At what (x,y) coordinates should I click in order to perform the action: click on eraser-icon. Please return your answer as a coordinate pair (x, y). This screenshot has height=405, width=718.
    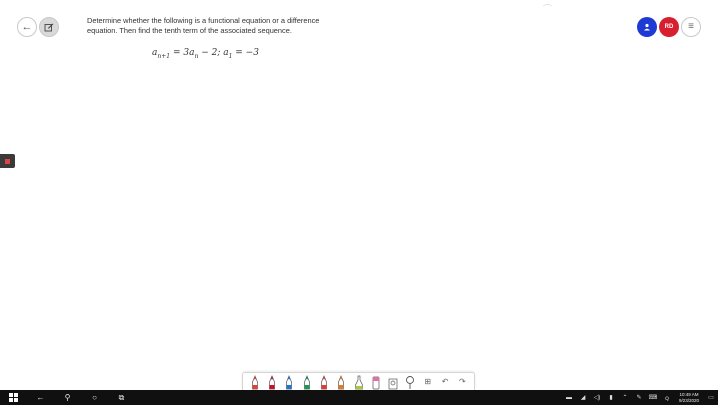
    Looking at the image, I should click on (376, 383).